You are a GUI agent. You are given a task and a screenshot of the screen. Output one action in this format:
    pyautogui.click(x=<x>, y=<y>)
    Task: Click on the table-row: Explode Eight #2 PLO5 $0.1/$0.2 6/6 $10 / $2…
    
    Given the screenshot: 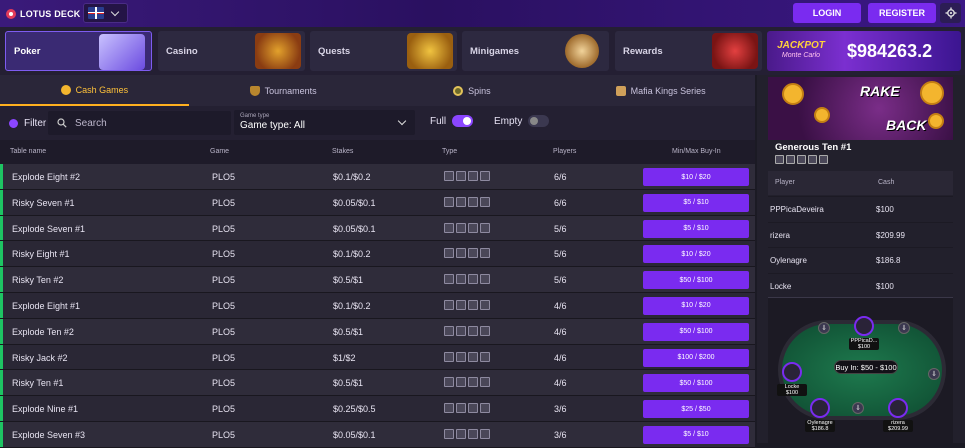 What is the action you would take?
    pyautogui.click(x=377, y=177)
    